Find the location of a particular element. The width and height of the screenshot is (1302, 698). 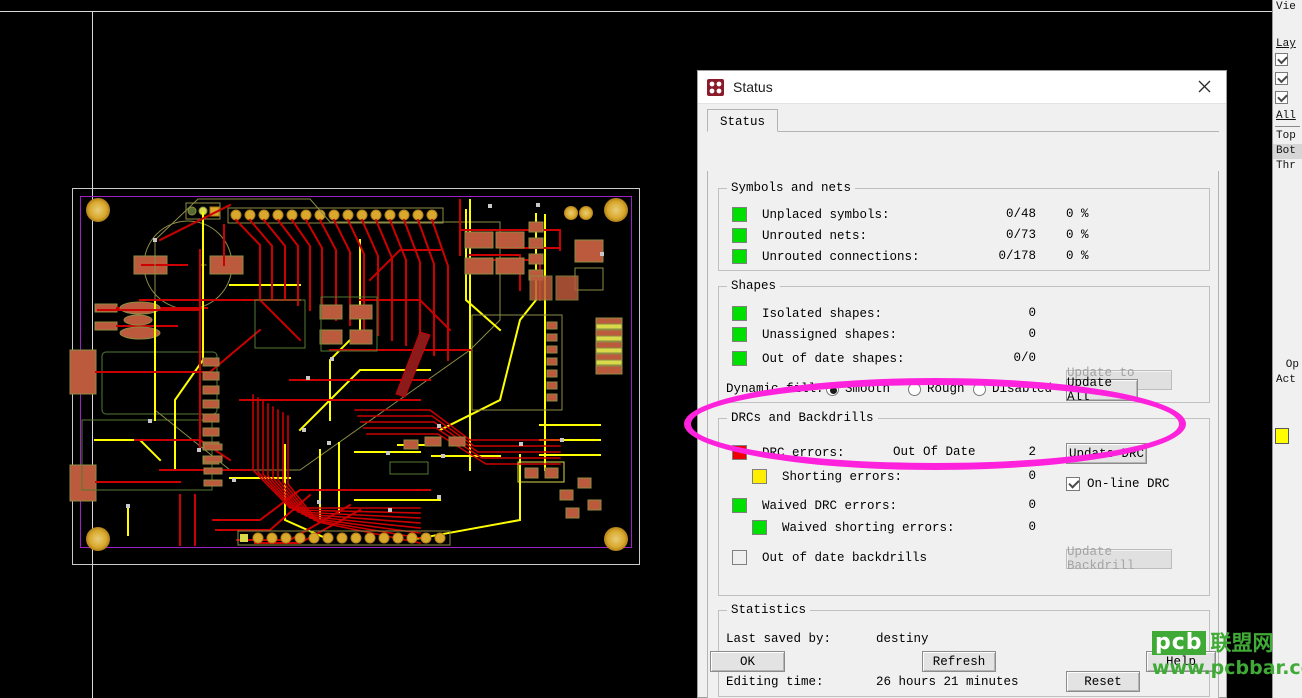

row-isolated-shapes: Isolated shapes: is located at coordinates (807, 313).